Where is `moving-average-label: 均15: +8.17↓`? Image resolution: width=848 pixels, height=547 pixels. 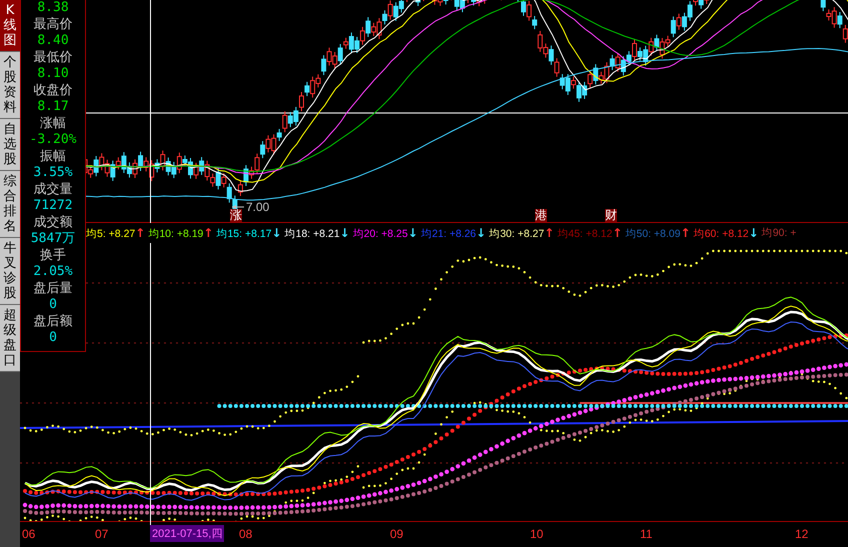 moving-average-label: 均15: +8.17↓ is located at coordinates (249, 233).